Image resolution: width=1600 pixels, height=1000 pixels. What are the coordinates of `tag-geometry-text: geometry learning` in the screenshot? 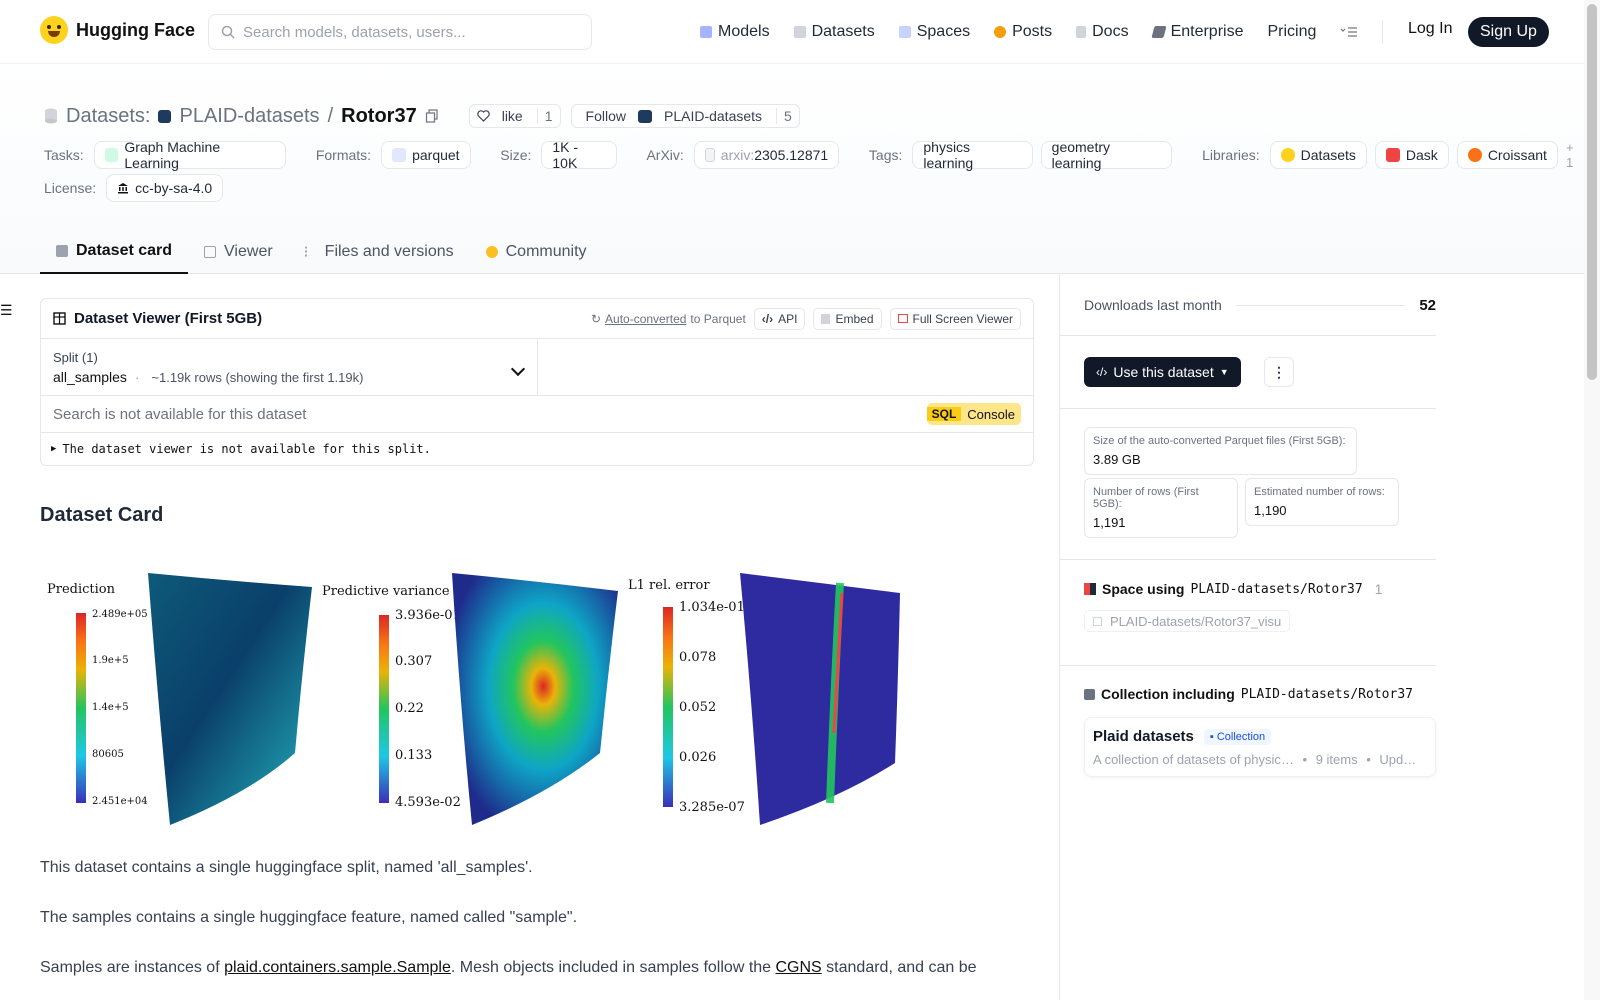 It's located at (1081, 155).